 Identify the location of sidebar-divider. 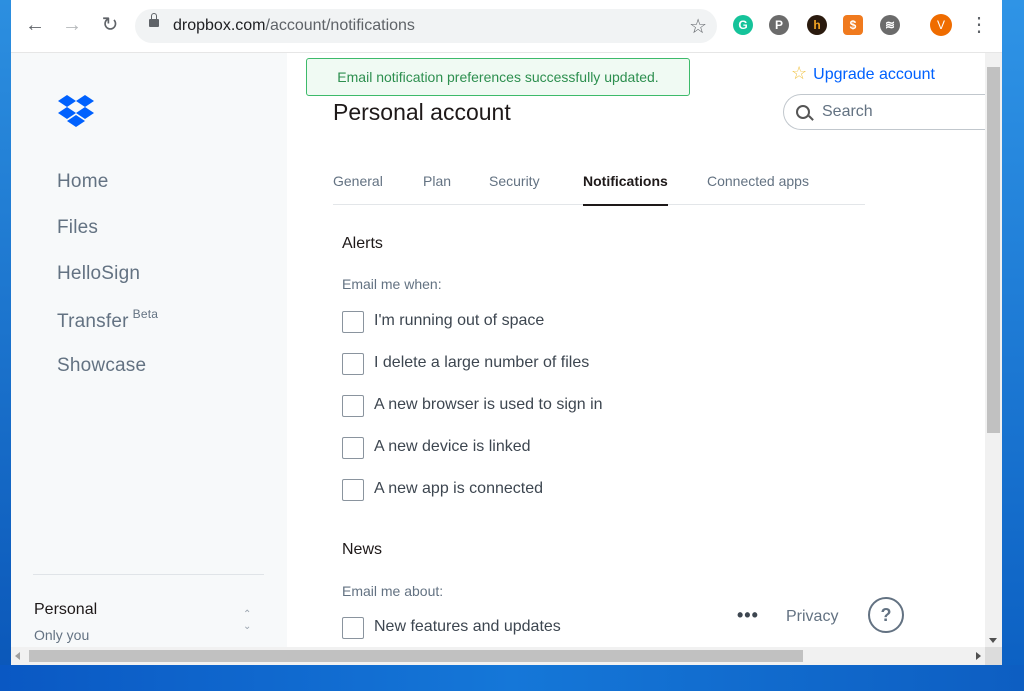
(148, 574).